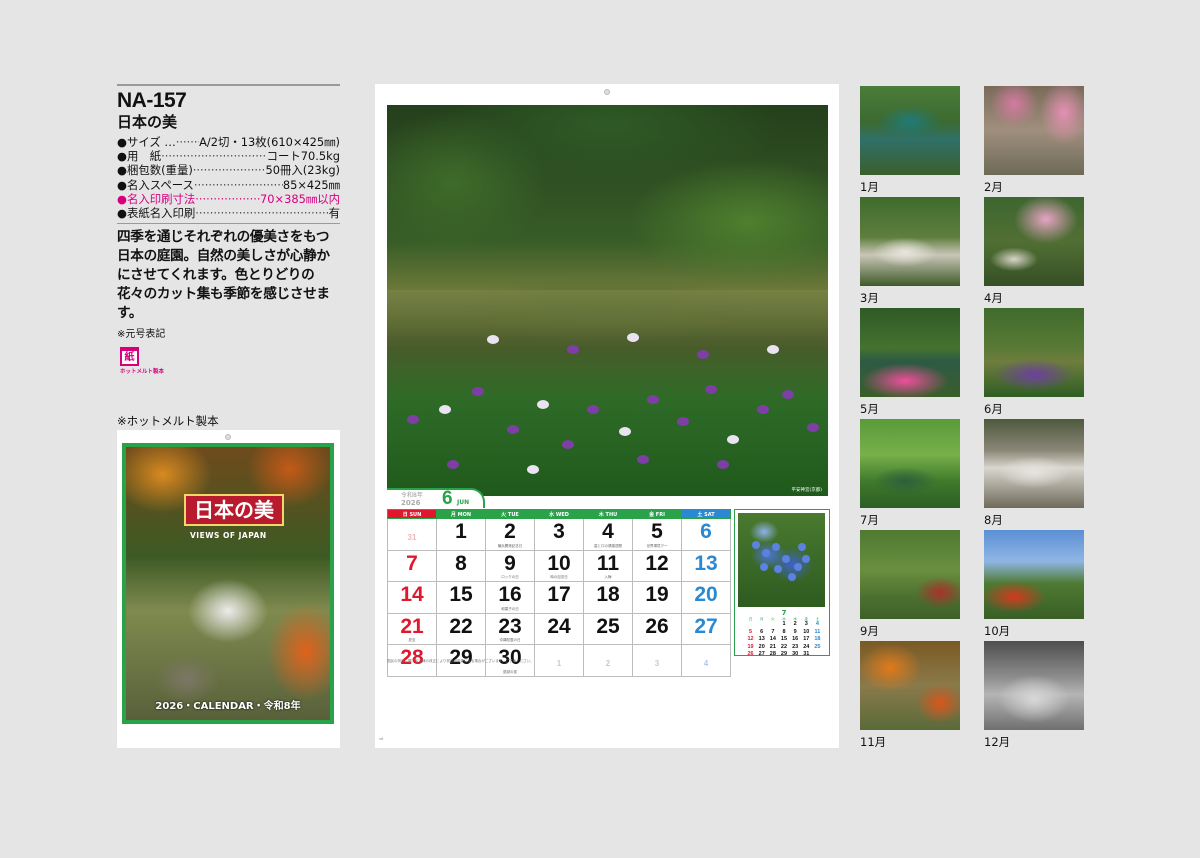 The image size is (1200, 858). What do you see at coordinates (657, 663) in the screenshot?
I see `day-number: 3` at bounding box center [657, 663].